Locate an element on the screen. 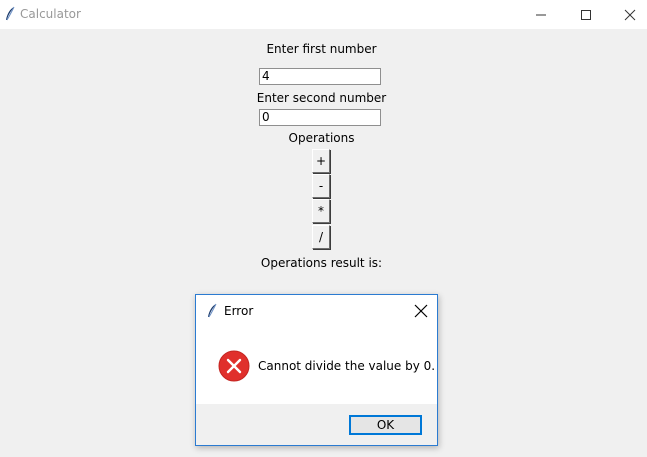 The height and width of the screenshot is (457, 647). error-icon is located at coordinates (234, 366).